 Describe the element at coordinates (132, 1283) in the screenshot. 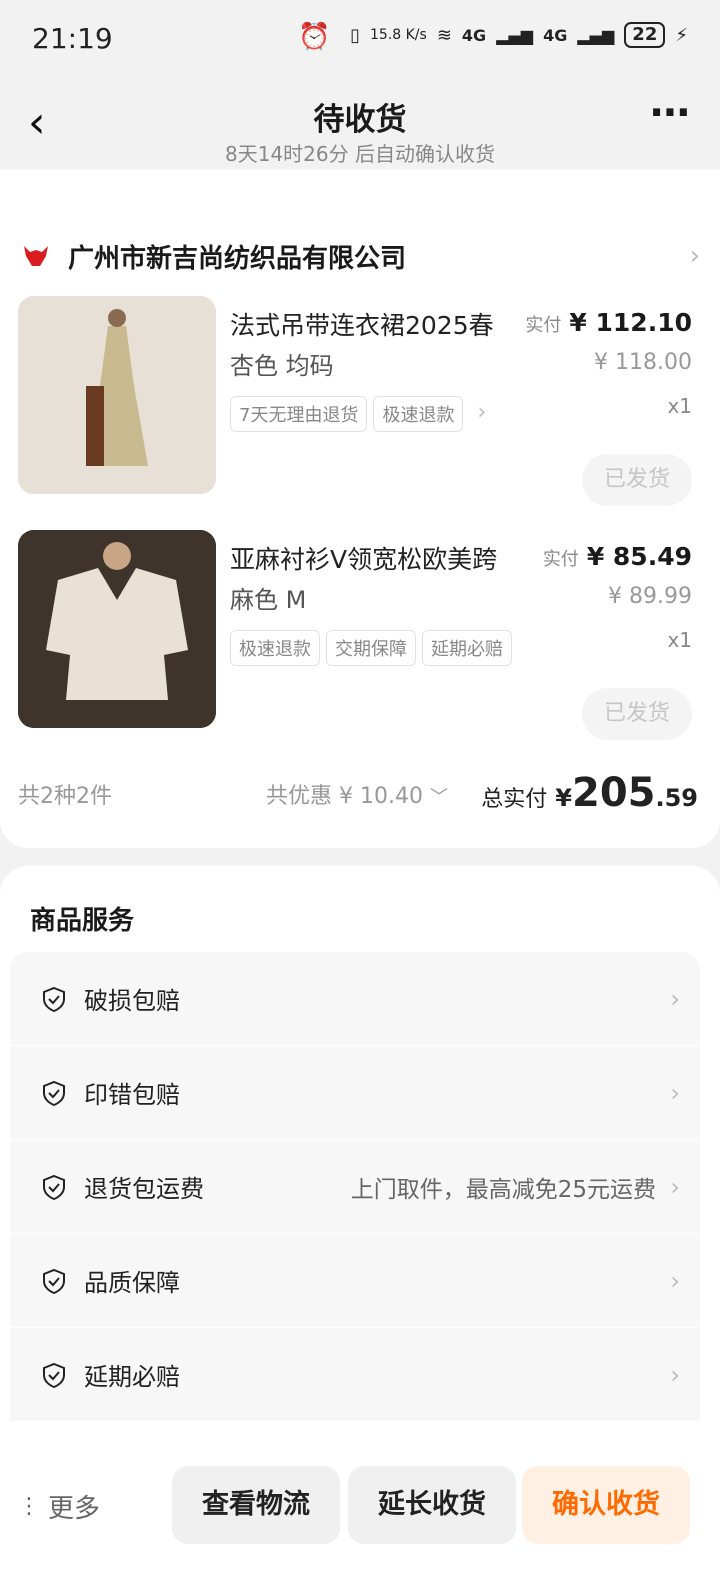

I see `service-label: 品质保障` at that location.